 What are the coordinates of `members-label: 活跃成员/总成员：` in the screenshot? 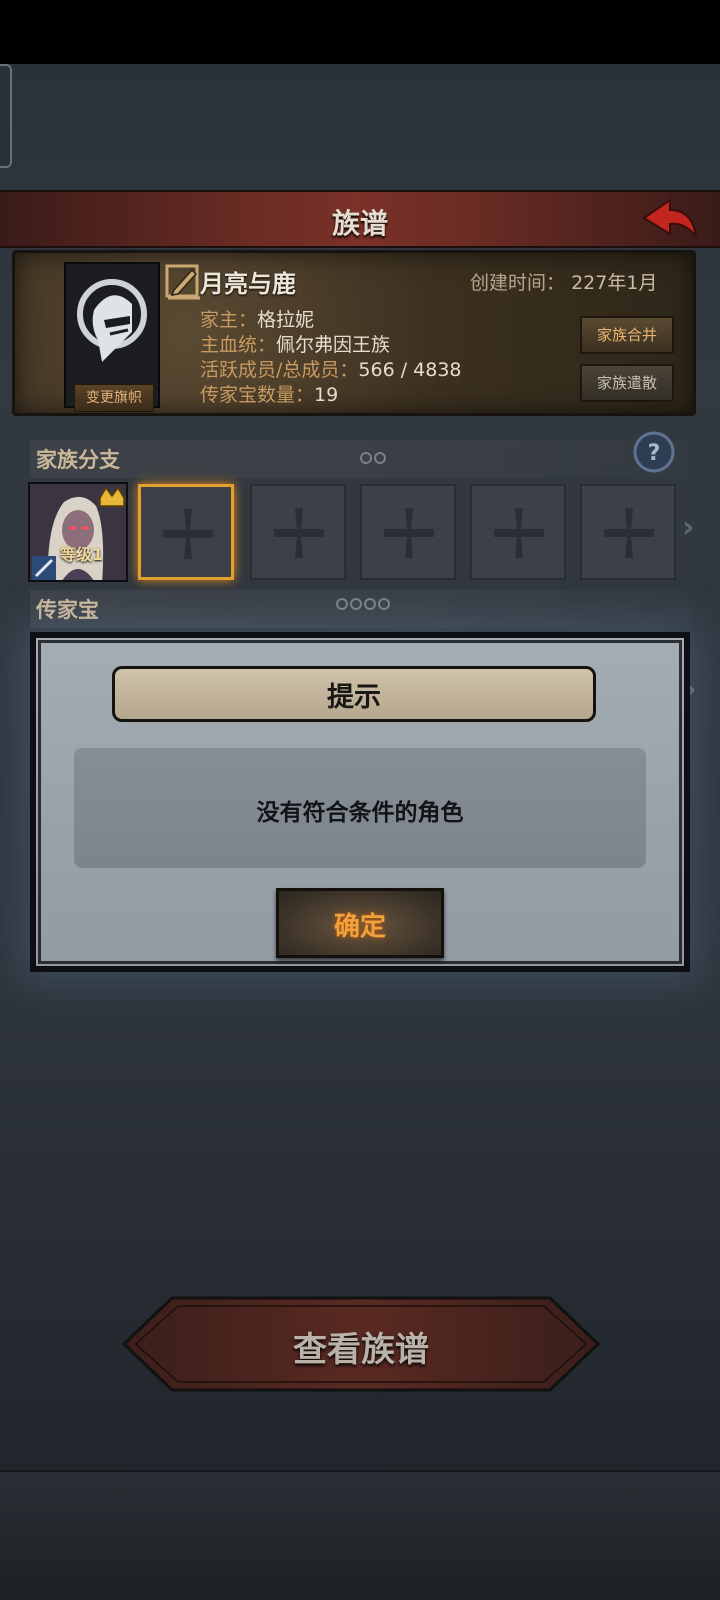 It's located at (279, 370).